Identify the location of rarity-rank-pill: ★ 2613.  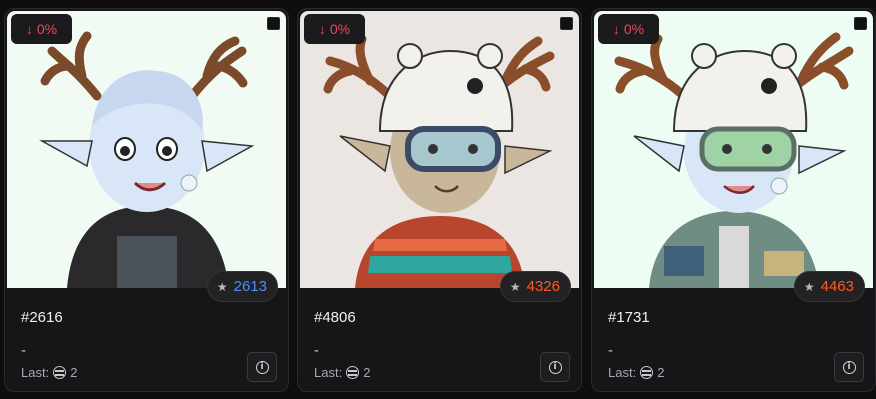
(242, 286).